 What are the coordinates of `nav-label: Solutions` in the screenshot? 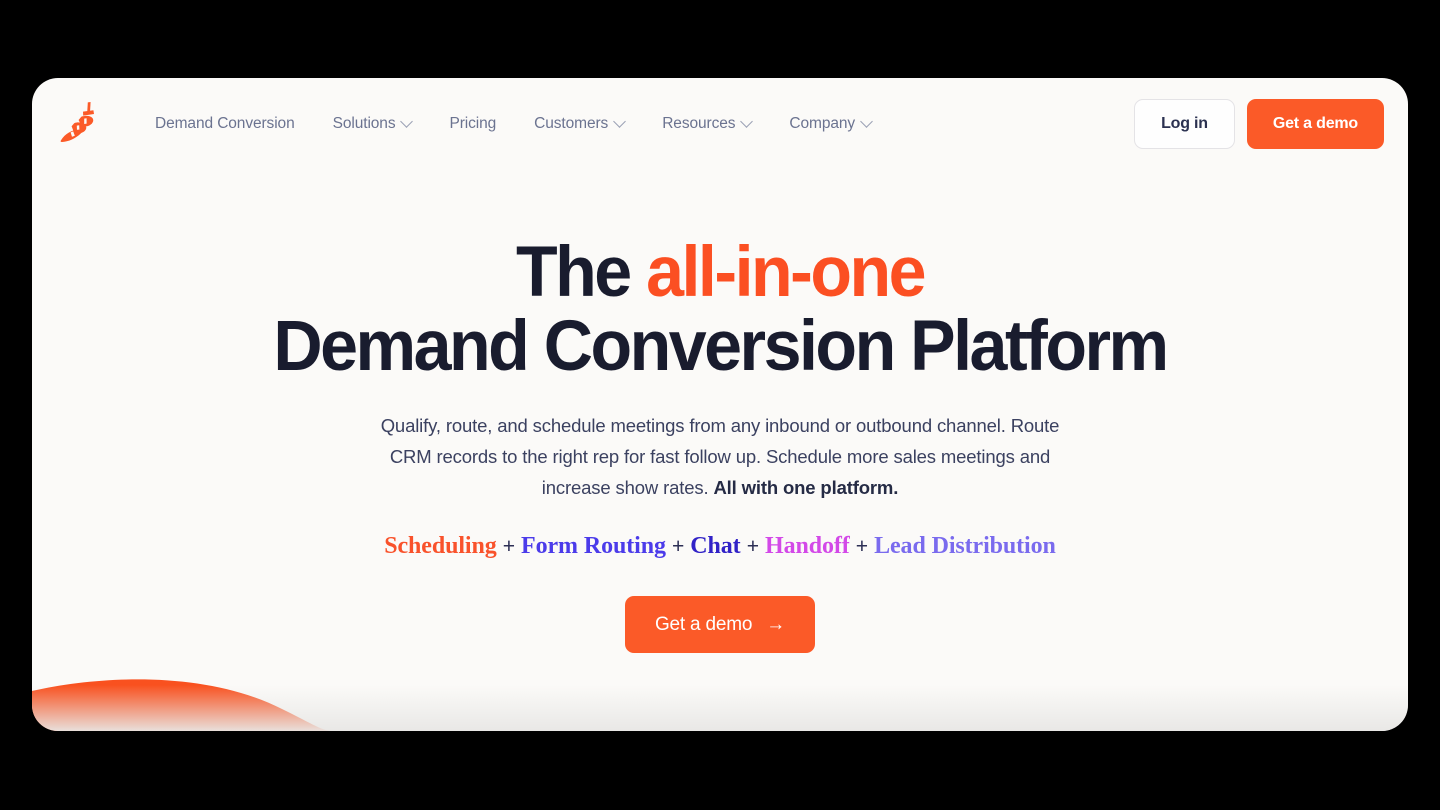 It's located at (364, 123).